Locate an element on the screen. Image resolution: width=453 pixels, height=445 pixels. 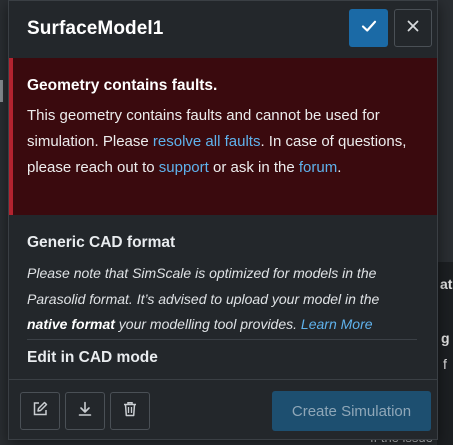
download-button is located at coordinates (85, 411).